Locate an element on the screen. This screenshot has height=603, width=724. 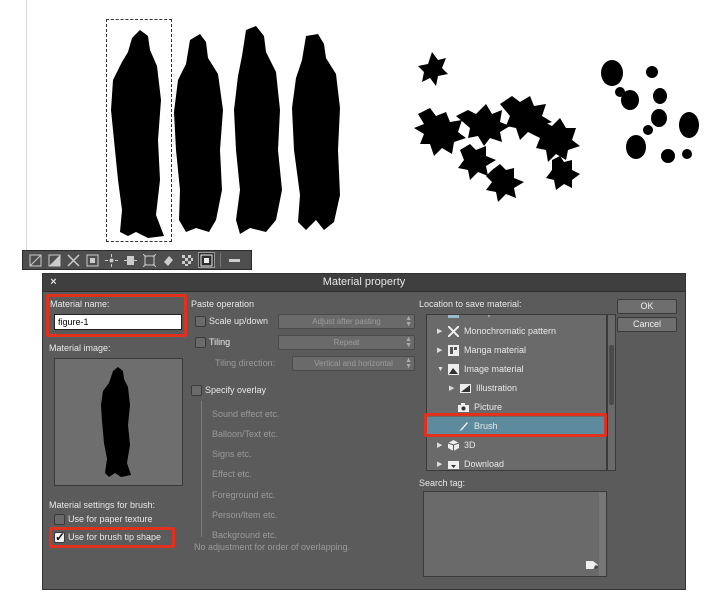
pattern-icon is located at coordinates (187, 260).